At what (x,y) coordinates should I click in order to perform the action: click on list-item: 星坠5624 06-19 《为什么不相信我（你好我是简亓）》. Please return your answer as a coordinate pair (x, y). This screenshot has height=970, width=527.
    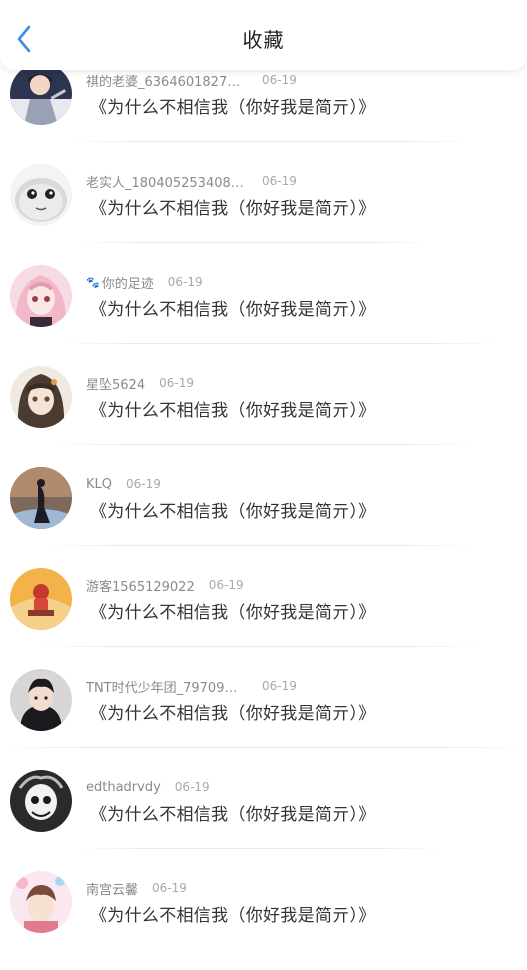
    Looking at the image, I should click on (263, 414).